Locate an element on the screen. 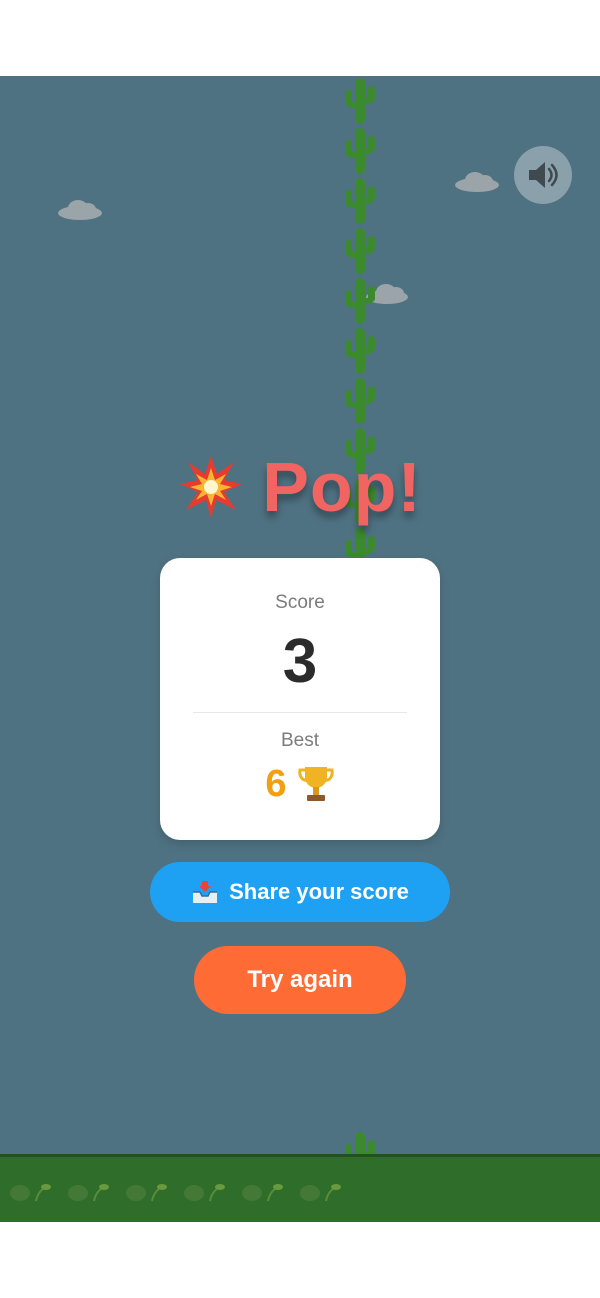 The image size is (600, 1298). inbox-tray-icon is located at coordinates (205, 892).